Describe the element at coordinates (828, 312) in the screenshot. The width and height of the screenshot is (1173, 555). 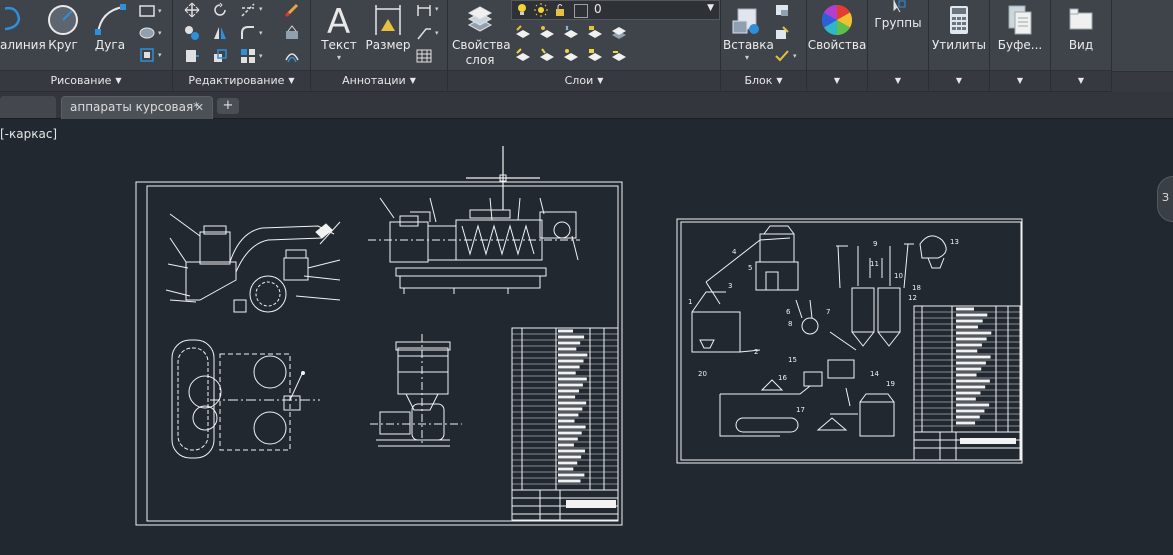
I see `svg-text: 7` at that location.